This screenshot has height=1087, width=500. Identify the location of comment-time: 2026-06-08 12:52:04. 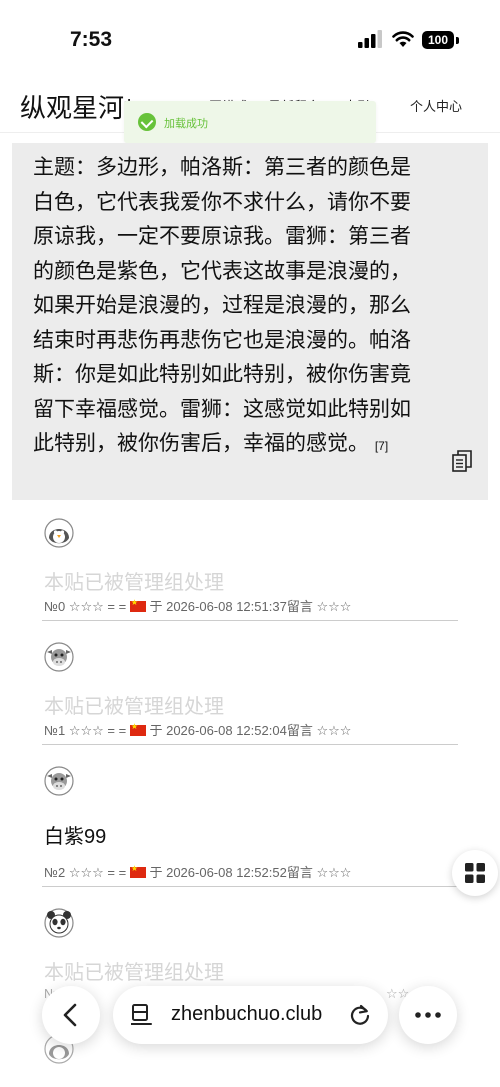
(226, 730).